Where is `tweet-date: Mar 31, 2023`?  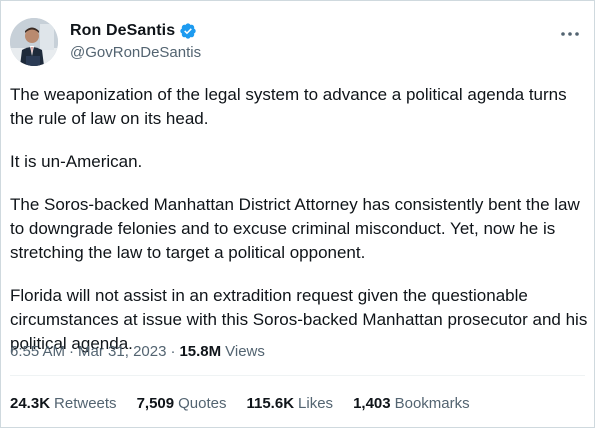 tweet-date: Mar 31, 2023 is located at coordinates (122, 351).